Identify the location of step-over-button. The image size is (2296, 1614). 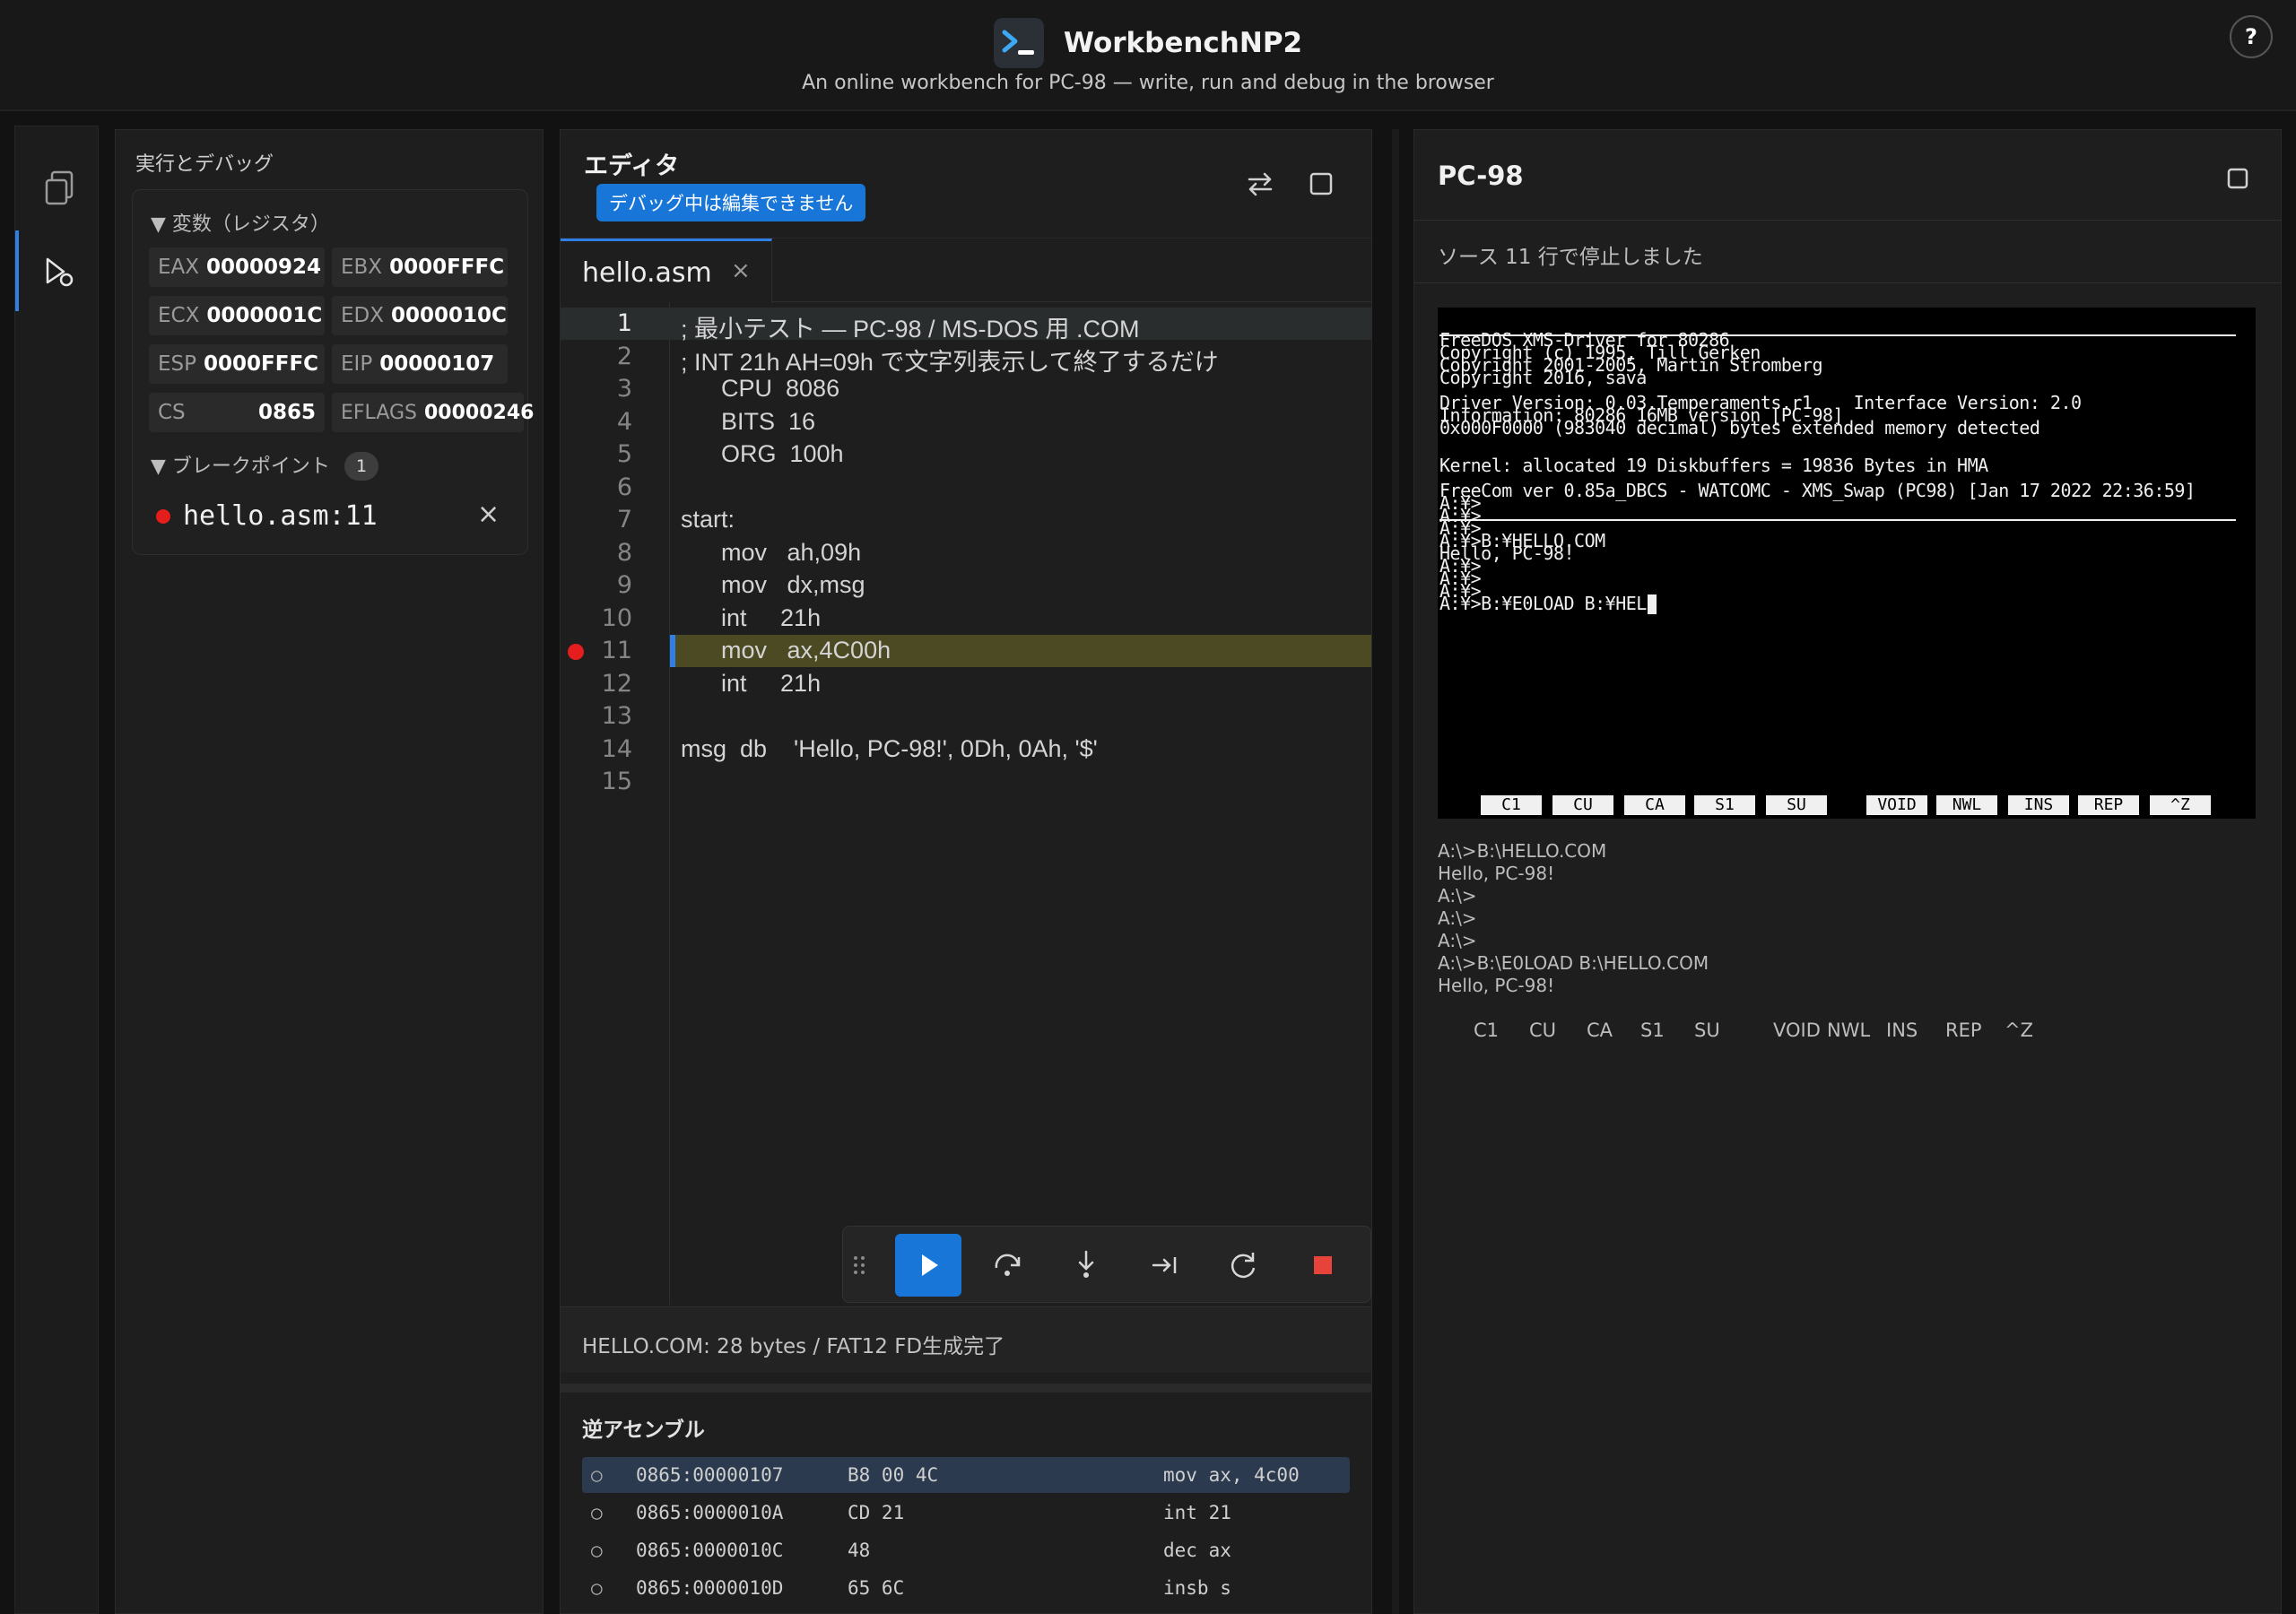
(1007, 1265).